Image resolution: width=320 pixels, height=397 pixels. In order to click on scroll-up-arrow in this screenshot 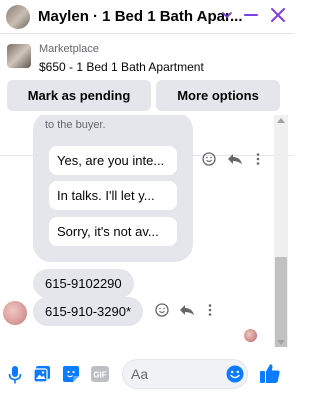, I will do `click(281, 120)`.